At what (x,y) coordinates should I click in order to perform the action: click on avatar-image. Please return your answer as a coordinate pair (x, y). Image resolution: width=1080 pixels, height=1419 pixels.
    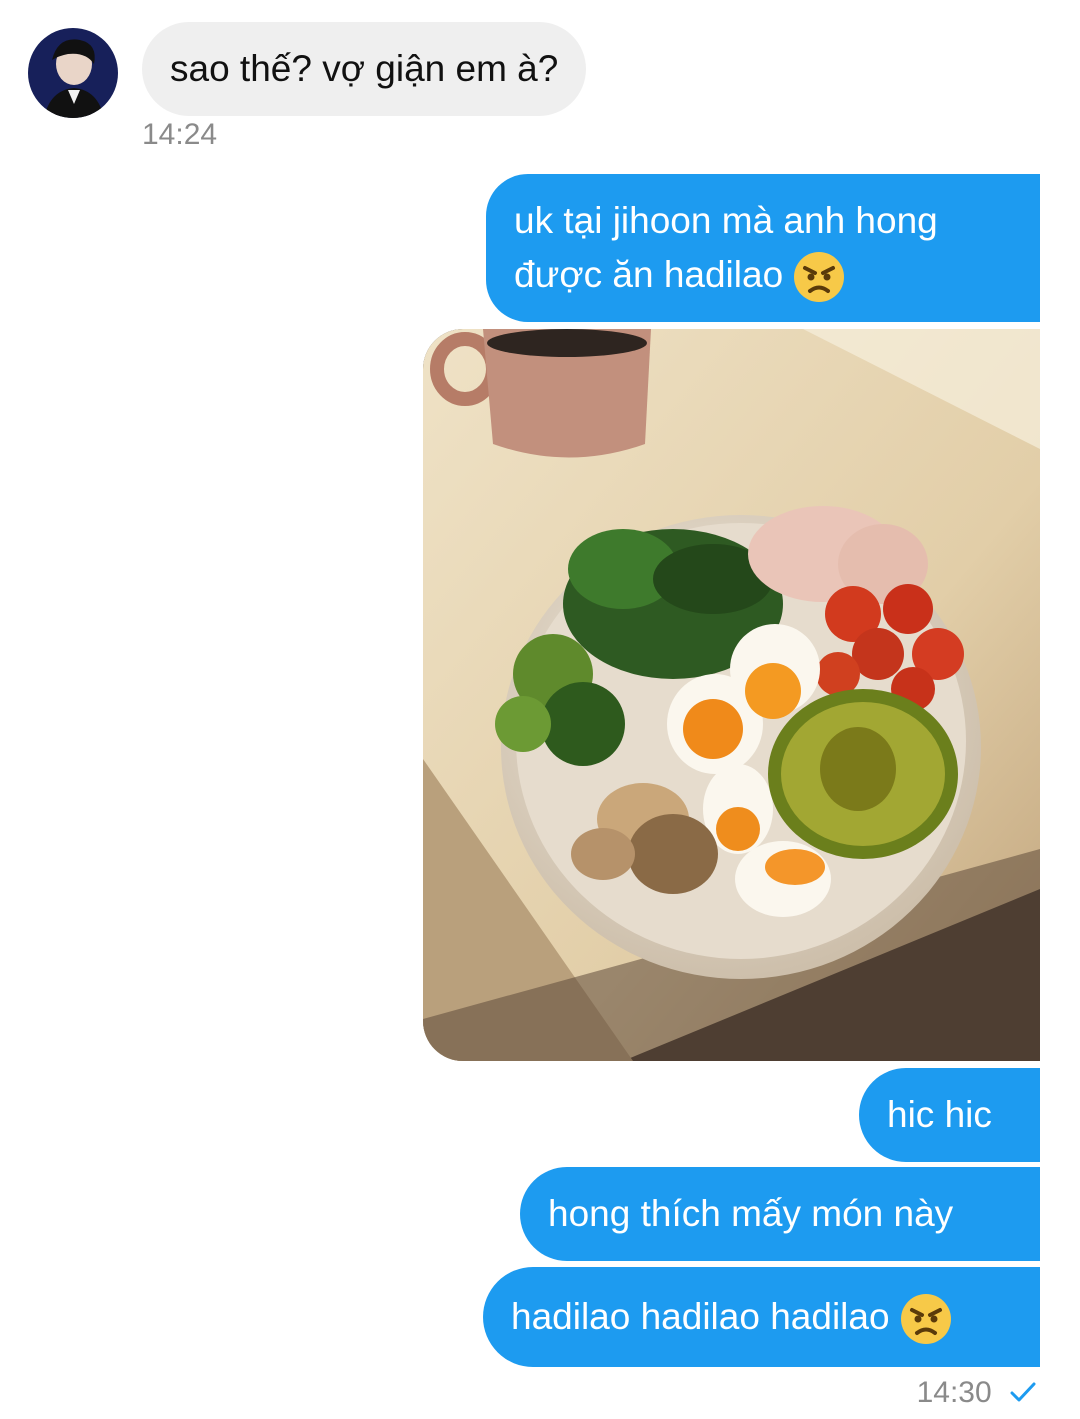
    Looking at the image, I should click on (73, 73).